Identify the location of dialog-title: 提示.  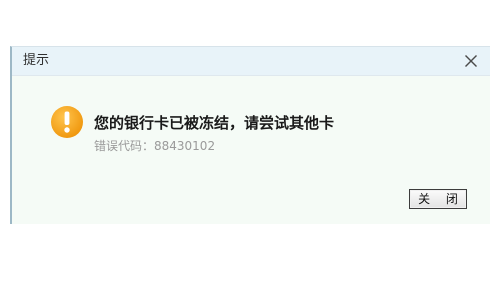
(36, 60).